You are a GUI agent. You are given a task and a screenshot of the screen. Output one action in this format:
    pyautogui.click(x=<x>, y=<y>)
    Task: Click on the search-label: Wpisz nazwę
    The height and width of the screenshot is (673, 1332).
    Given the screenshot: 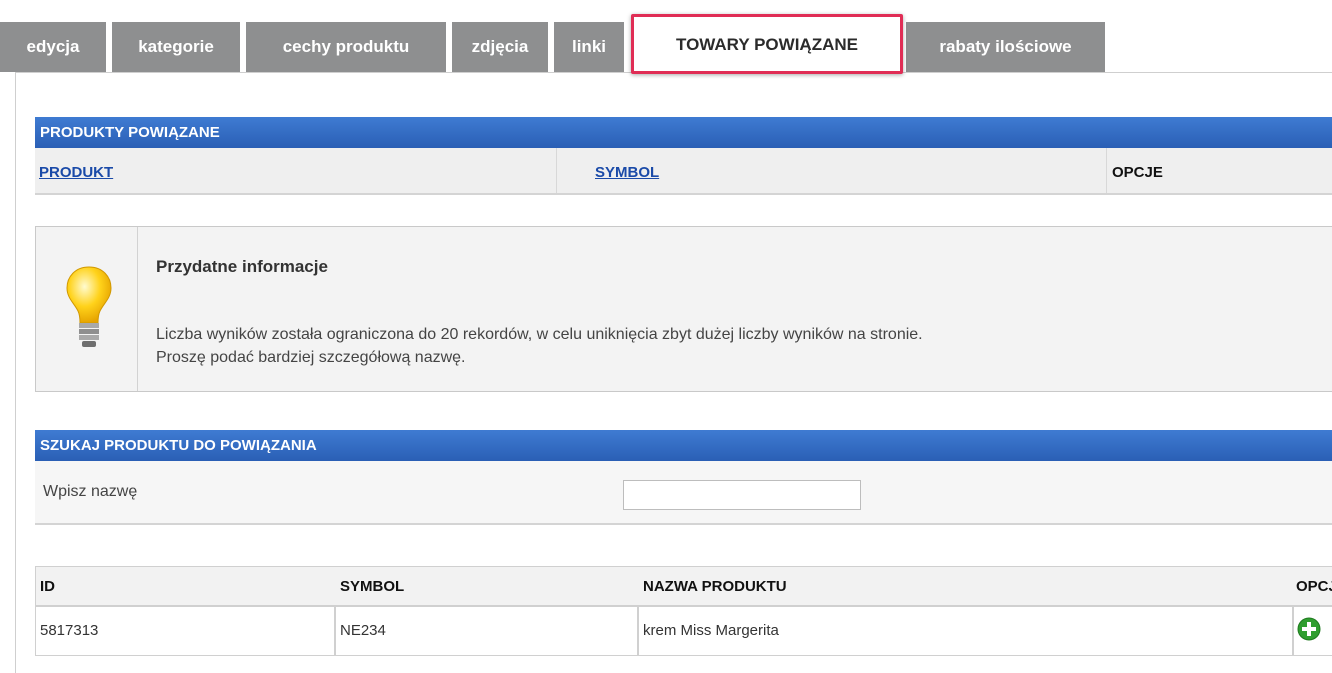 What is the action you would take?
    pyautogui.click(x=90, y=491)
    